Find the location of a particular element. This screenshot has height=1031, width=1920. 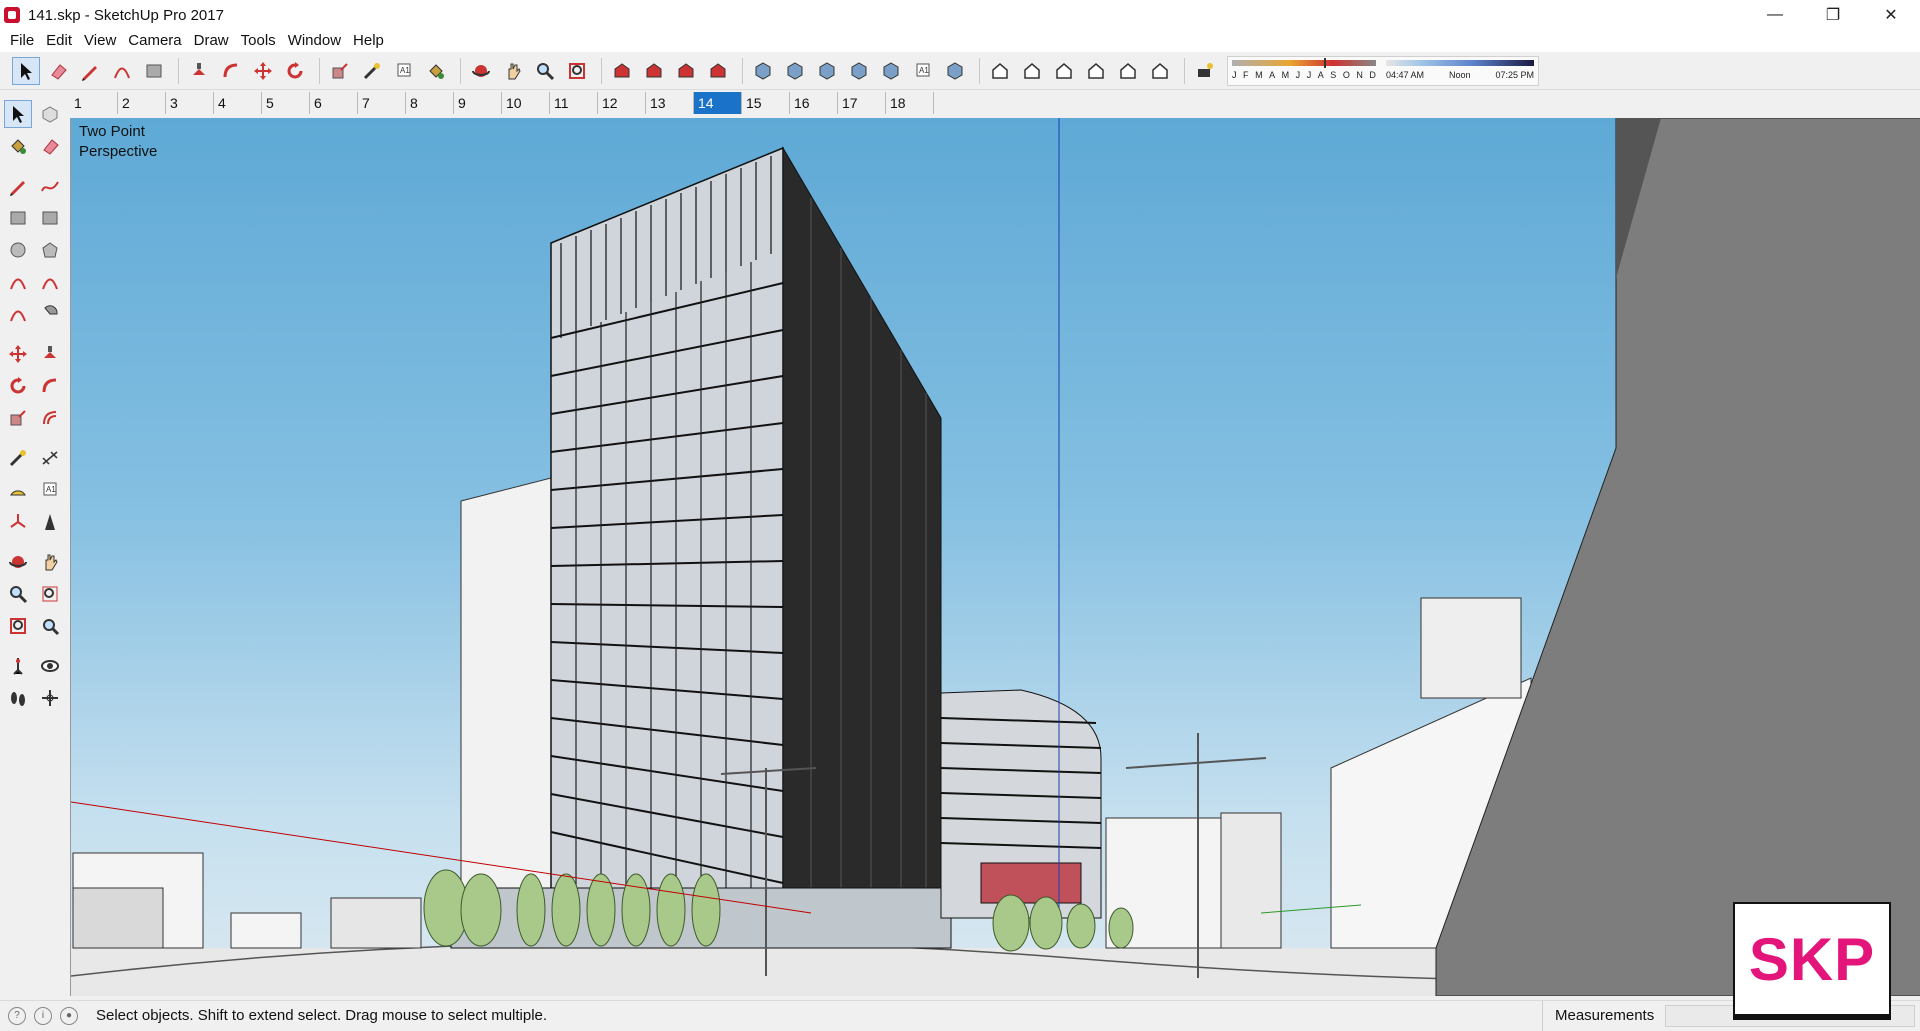

scene-tab-3: 3 is located at coordinates (190, 103).